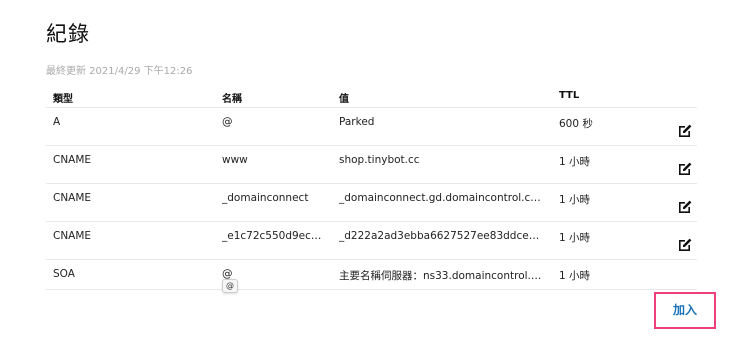  Describe the element at coordinates (379, 160) in the screenshot. I see `record-value: shop.tinybot.cc` at that location.